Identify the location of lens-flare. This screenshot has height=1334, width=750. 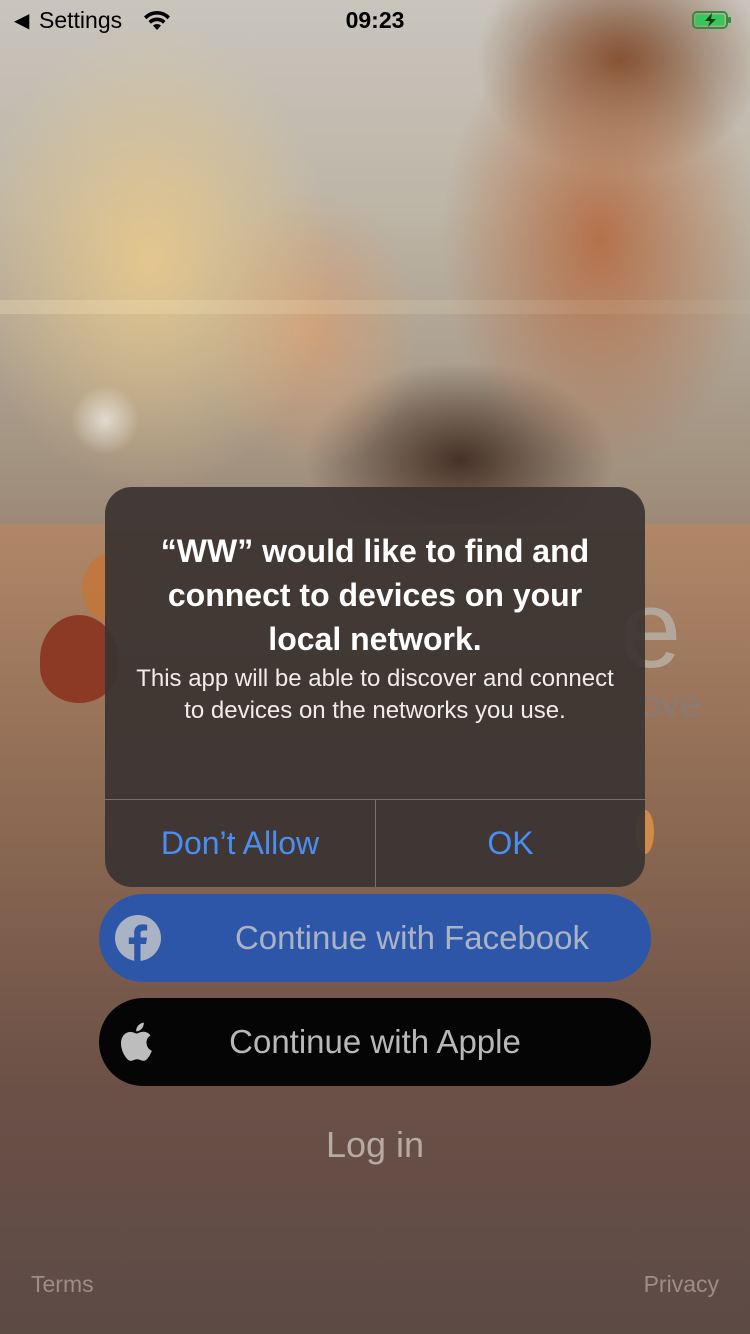
(375, 307).